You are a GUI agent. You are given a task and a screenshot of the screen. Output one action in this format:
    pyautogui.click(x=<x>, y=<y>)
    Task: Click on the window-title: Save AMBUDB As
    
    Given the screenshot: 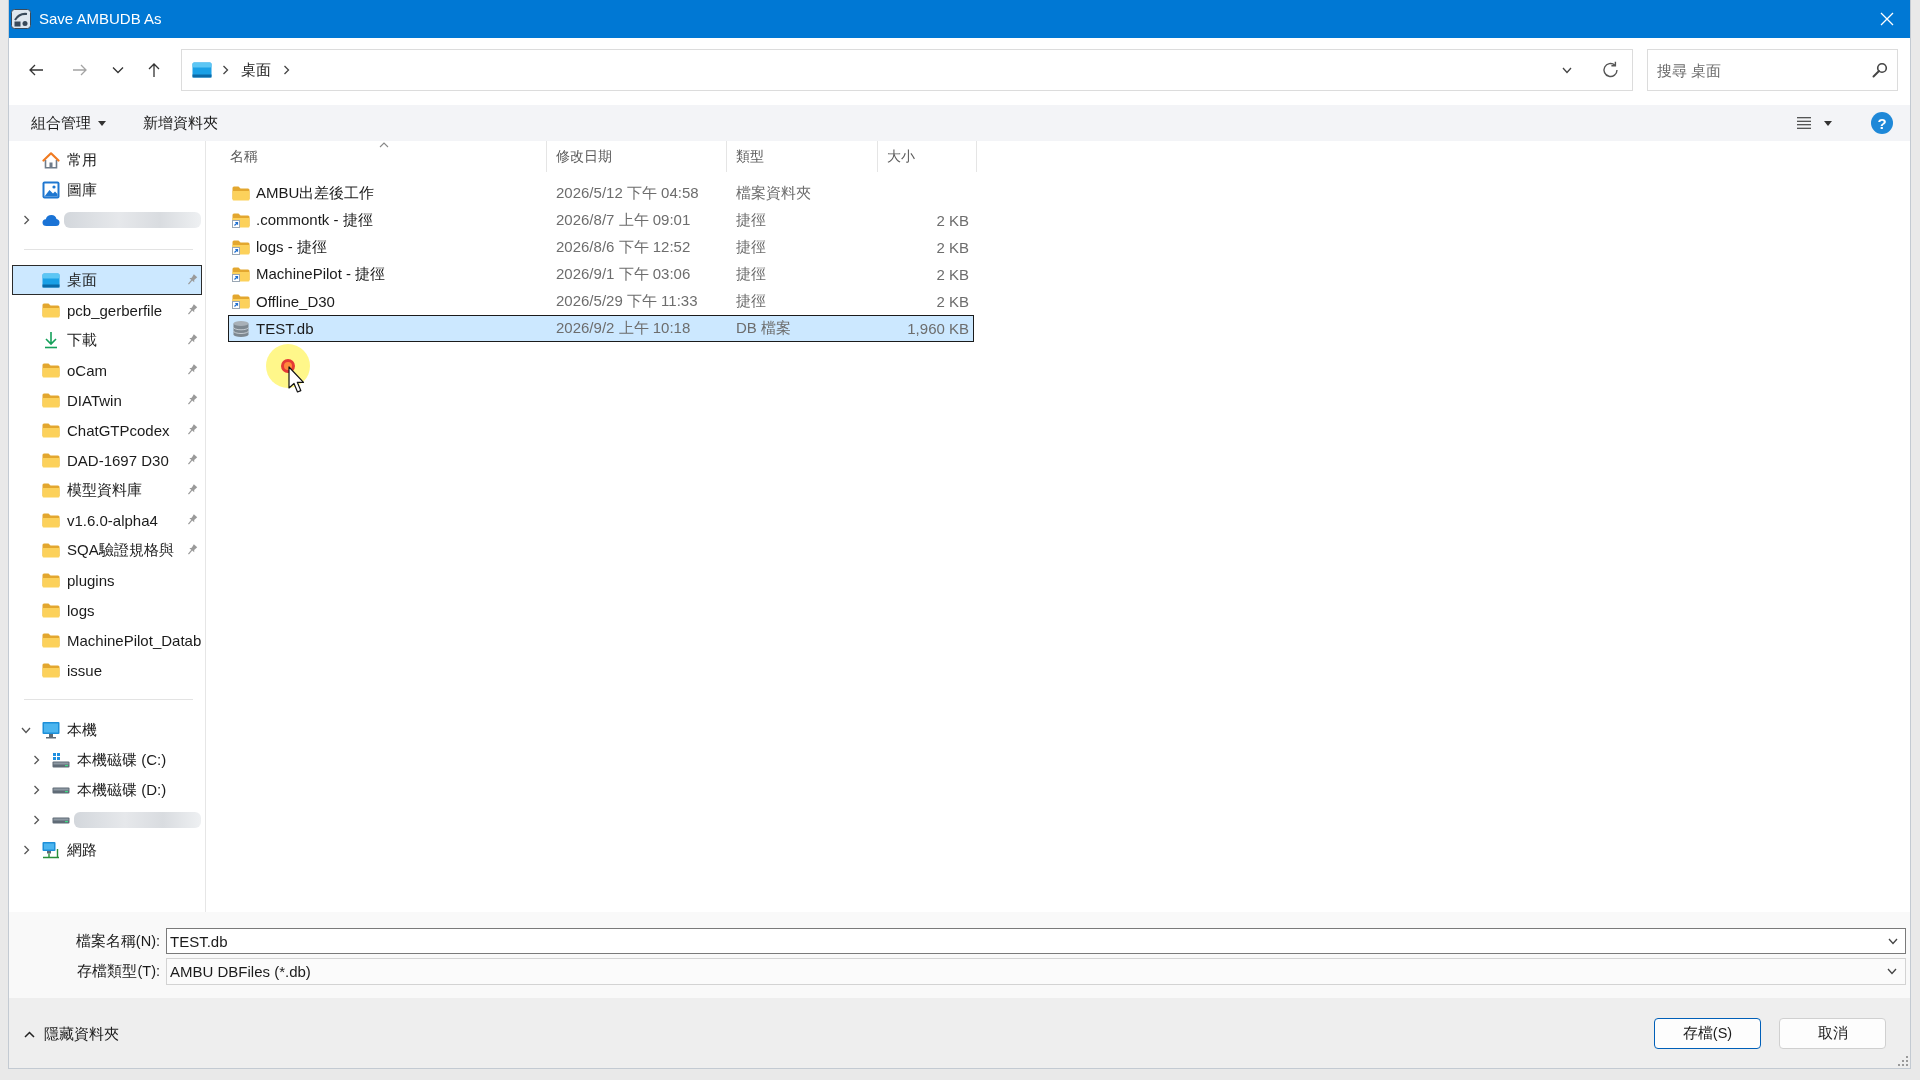 What is the action you would take?
    pyautogui.click(x=100, y=19)
    